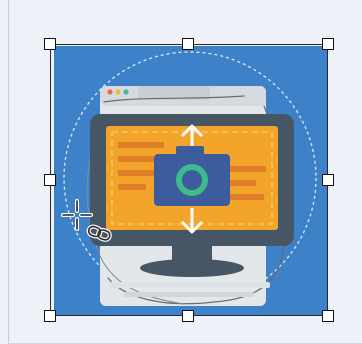  Describe the element at coordinates (328, 44) in the screenshot. I see `resize-handle-top-right` at that location.